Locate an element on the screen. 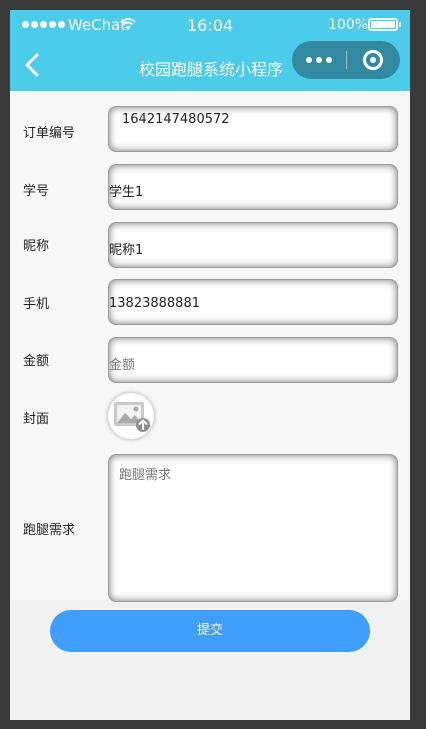 This screenshot has height=729, width=426. target-close-icon is located at coordinates (373, 60).